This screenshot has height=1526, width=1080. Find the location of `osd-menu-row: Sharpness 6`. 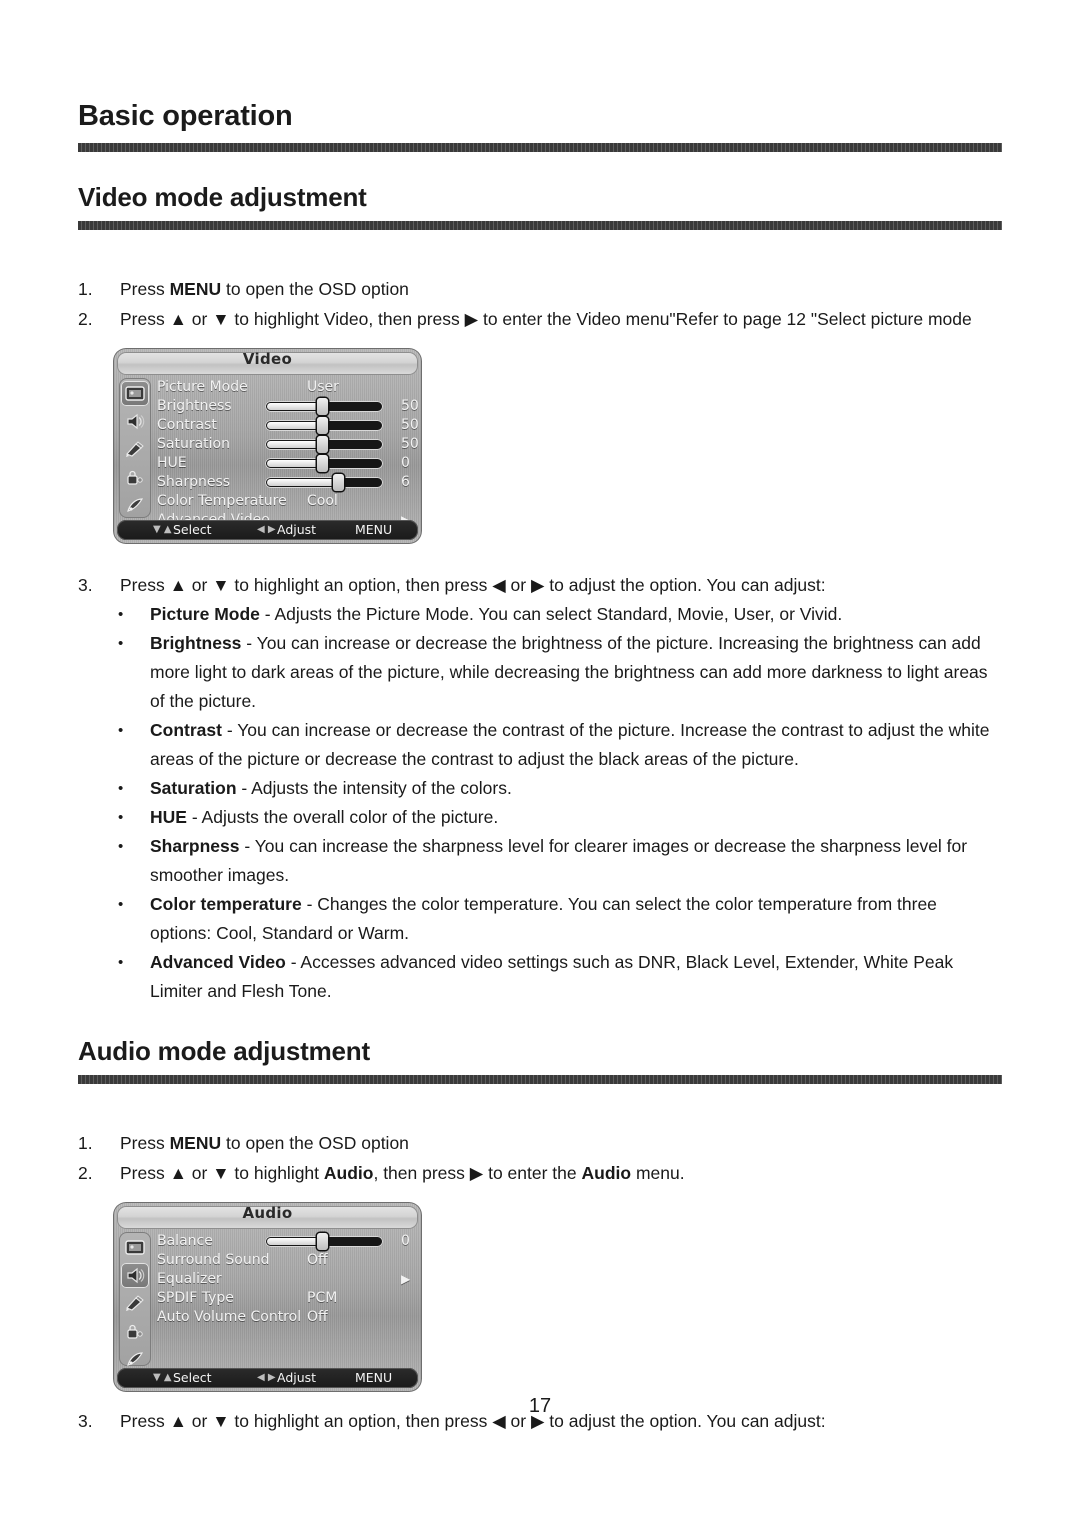

osd-menu-row: Sharpness 6 is located at coordinates (286, 482).